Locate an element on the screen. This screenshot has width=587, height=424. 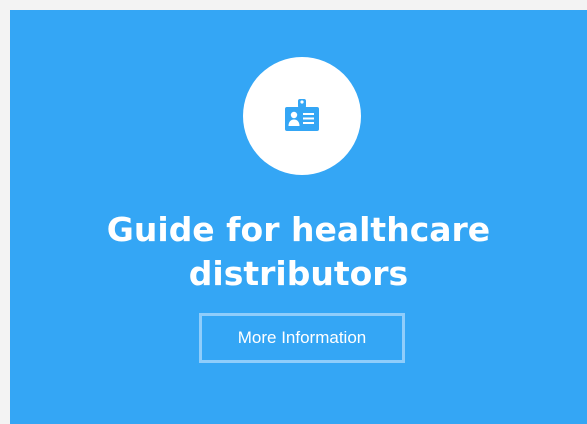
id-badge-icon is located at coordinates (302, 115).